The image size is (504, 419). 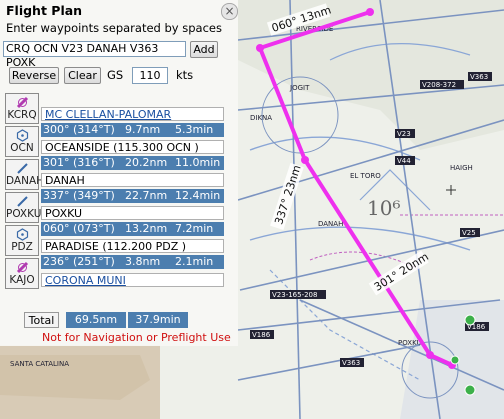 I want to click on leg-time: 7.2min, so click(x=194, y=228).